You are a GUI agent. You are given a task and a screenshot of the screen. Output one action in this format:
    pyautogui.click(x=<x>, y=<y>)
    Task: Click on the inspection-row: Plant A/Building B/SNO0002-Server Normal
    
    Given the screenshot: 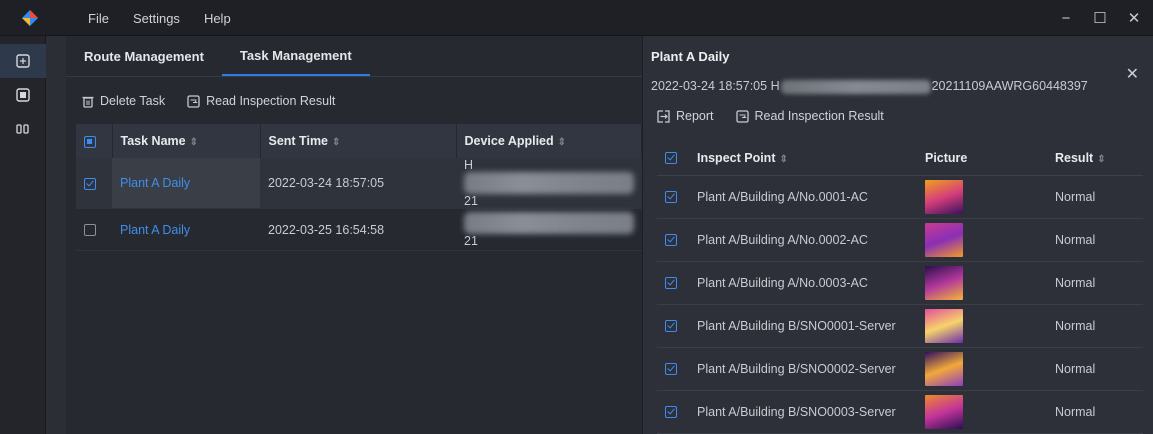 What is the action you would take?
    pyautogui.click(x=900, y=369)
    